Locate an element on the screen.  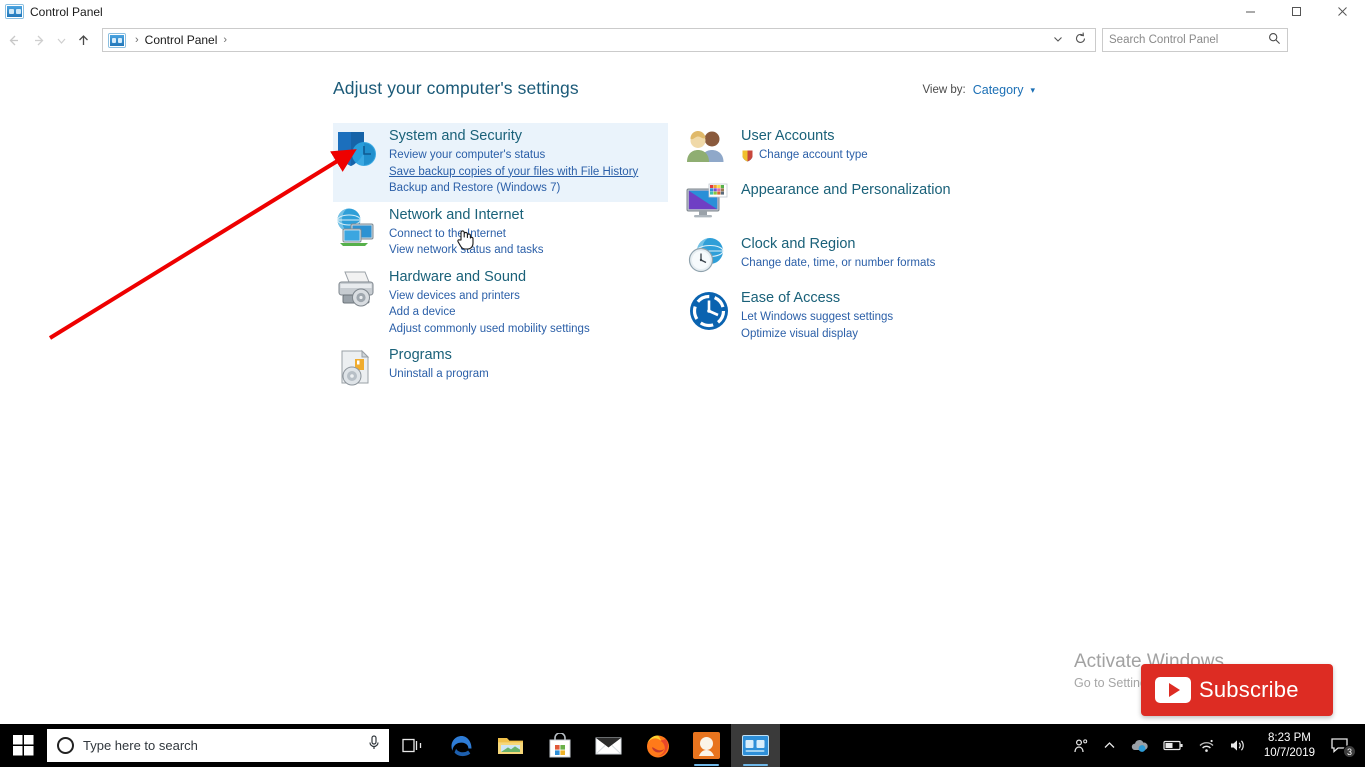
category-link-label: Change account type is located at coordinates (813, 155).